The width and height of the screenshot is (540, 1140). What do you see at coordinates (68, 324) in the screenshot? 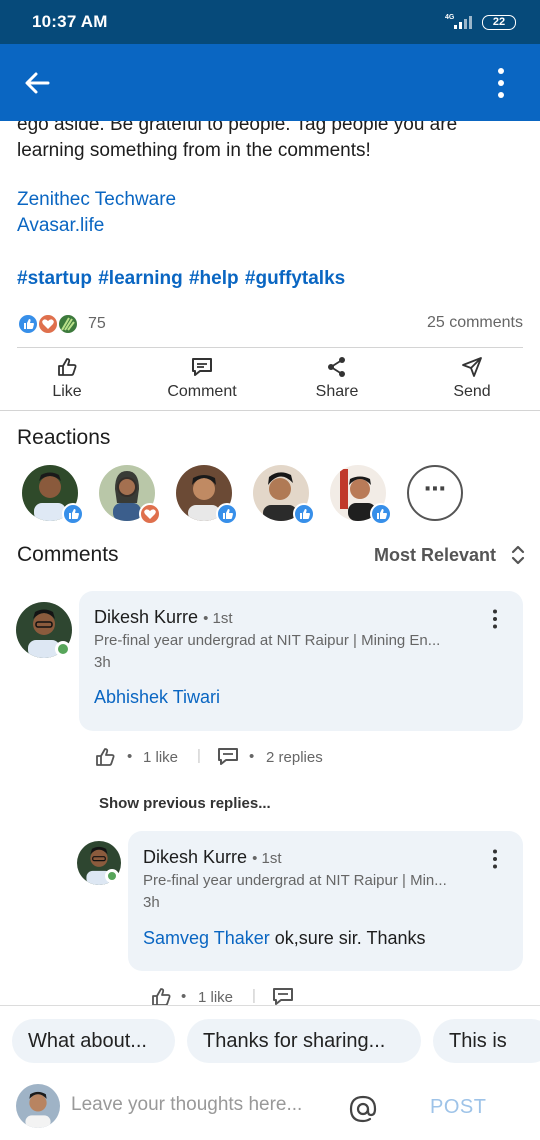
I see `celebrate-reaction-icon` at bounding box center [68, 324].